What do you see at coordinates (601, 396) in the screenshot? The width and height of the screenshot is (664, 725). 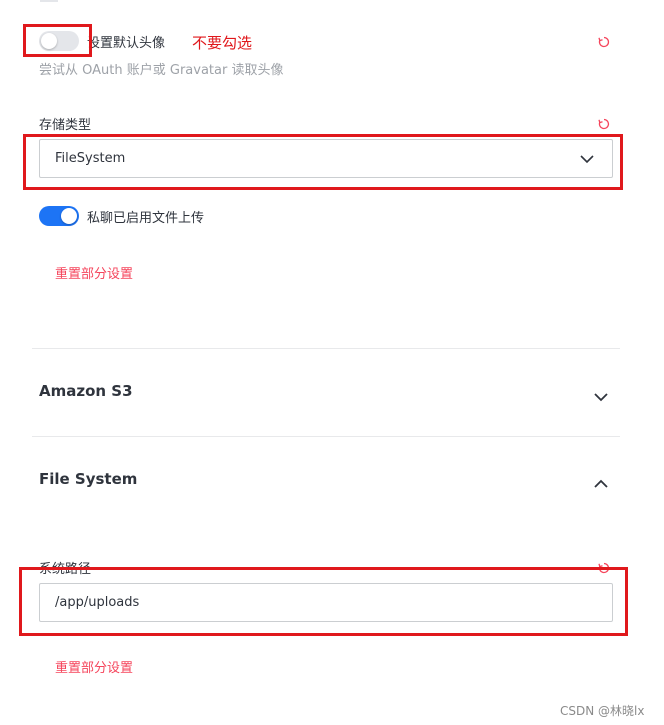 I see `chevron-down-icon` at bounding box center [601, 396].